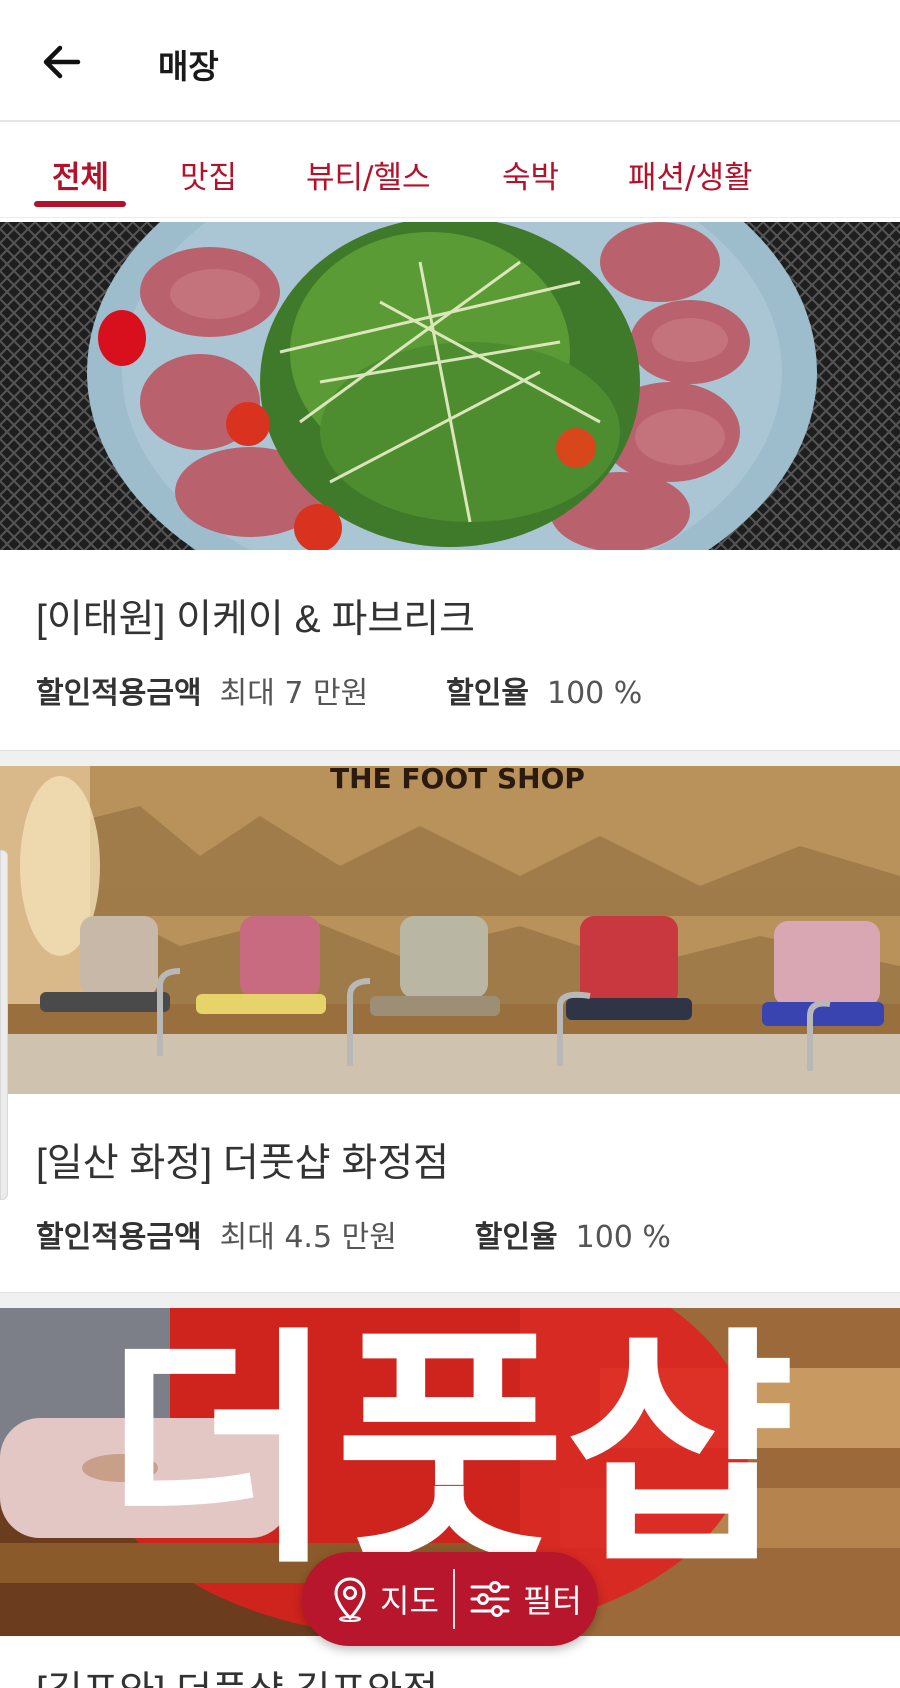 The image size is (900, 1688). Describe the element at coordinates (450, 61) in the screenshot. I see `app-header: 매장` at that location.